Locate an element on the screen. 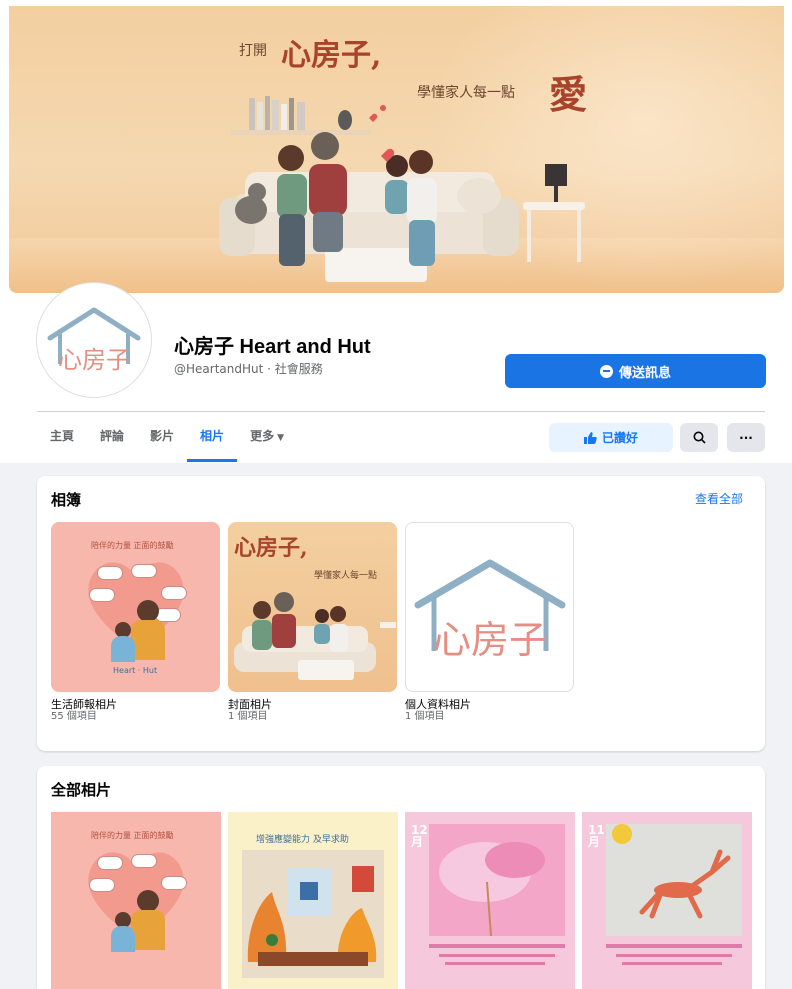 The width and height of the screenshot is (792, 989). photo-thumbnail: 增強應變能力 及早求助 is located at coordinates (313, 900).